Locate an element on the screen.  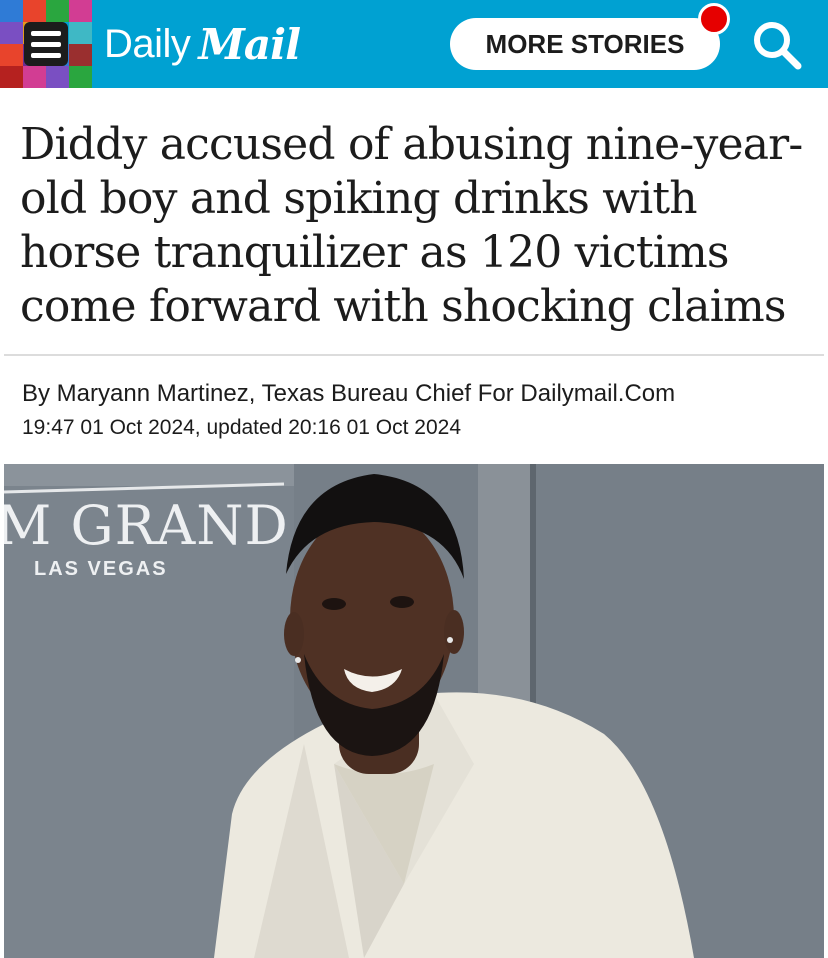
logo-daily-text: Daily is located at coordinates (147, 43).